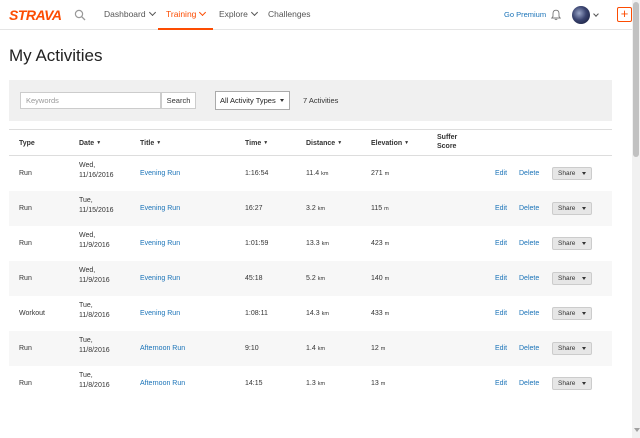  I want to click on col-time: Time ▼, so click(256, 143).